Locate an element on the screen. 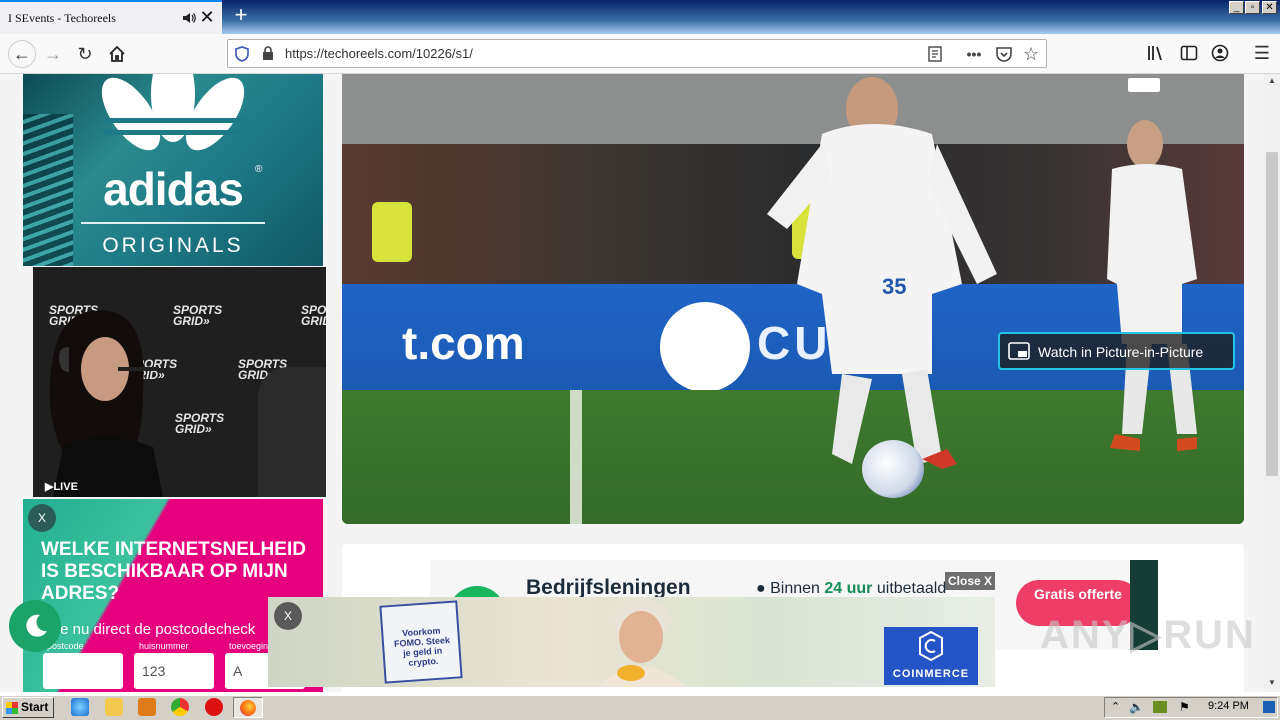  minimize-button: _ is located at coordinates (1236, 7).